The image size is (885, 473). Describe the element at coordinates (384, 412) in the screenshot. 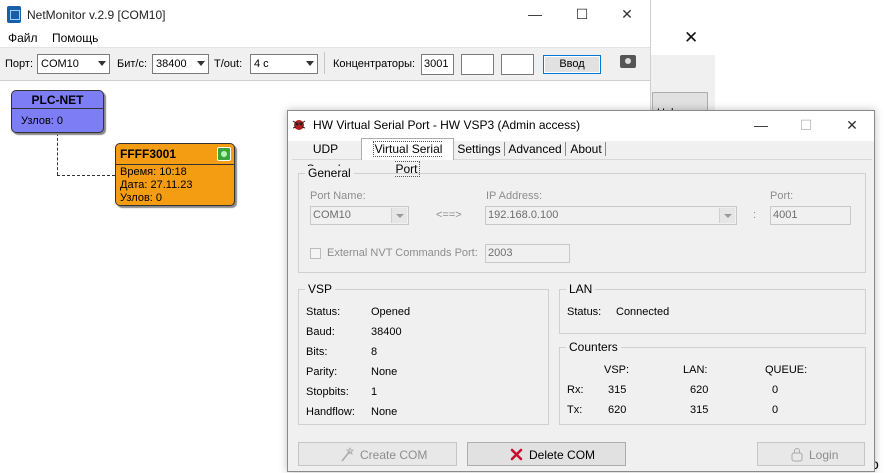

I see `vsp-handflow-value: None` at that location.